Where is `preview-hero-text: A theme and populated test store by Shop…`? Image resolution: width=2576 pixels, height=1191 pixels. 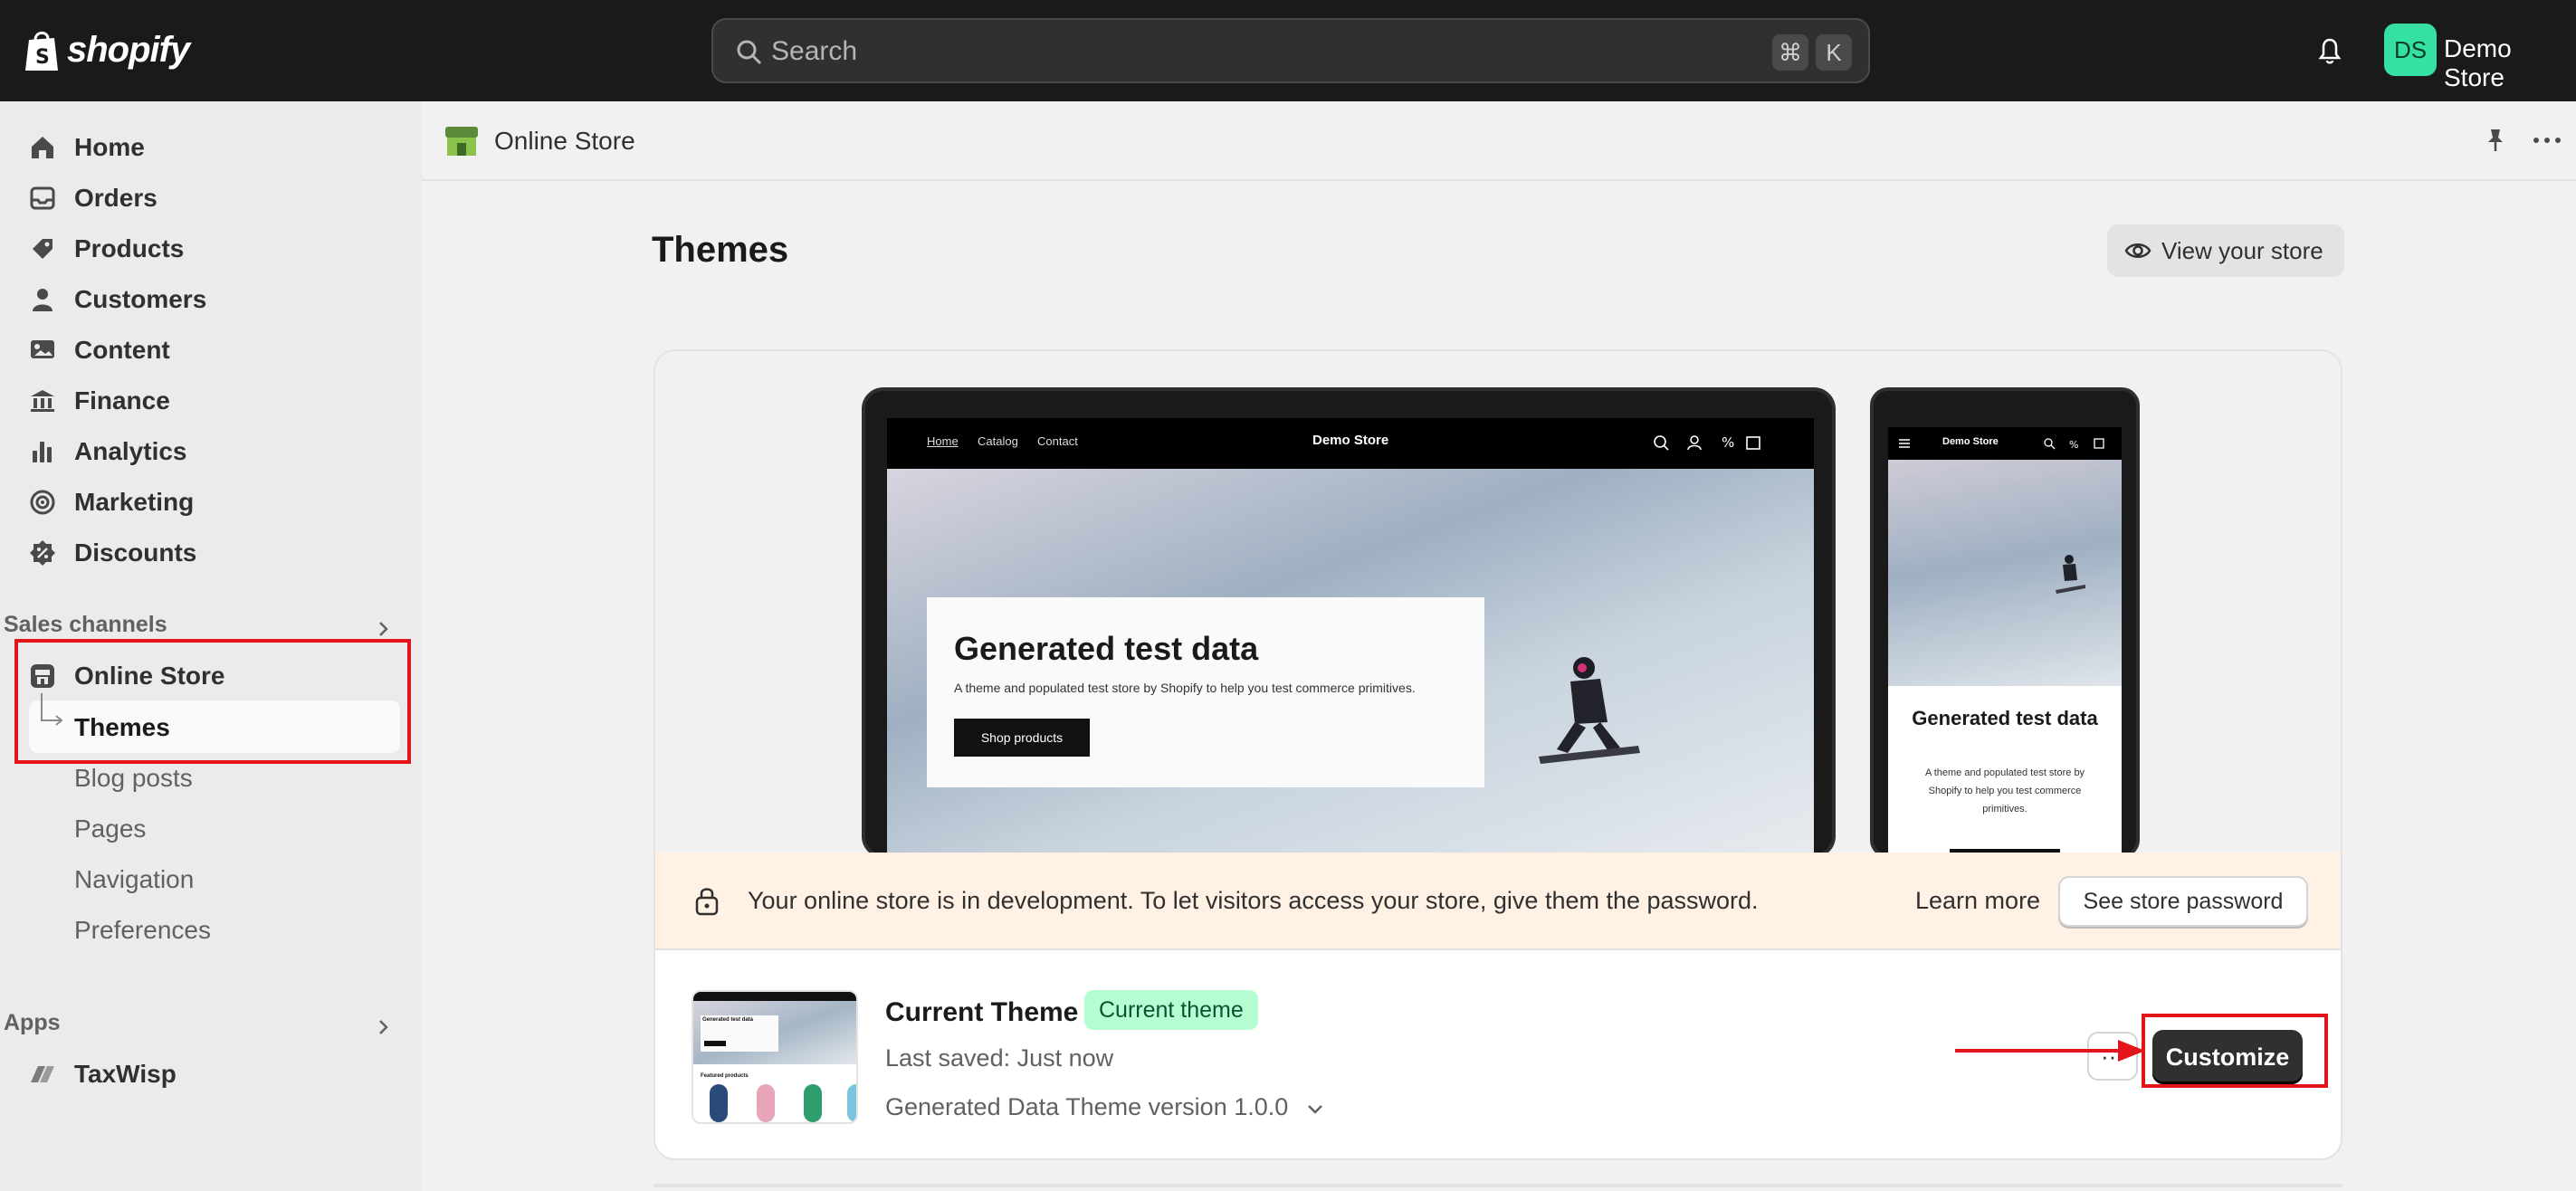 preview-hero-text: A theme and populated test store by Shop… is located at coordinates (1185, 688).